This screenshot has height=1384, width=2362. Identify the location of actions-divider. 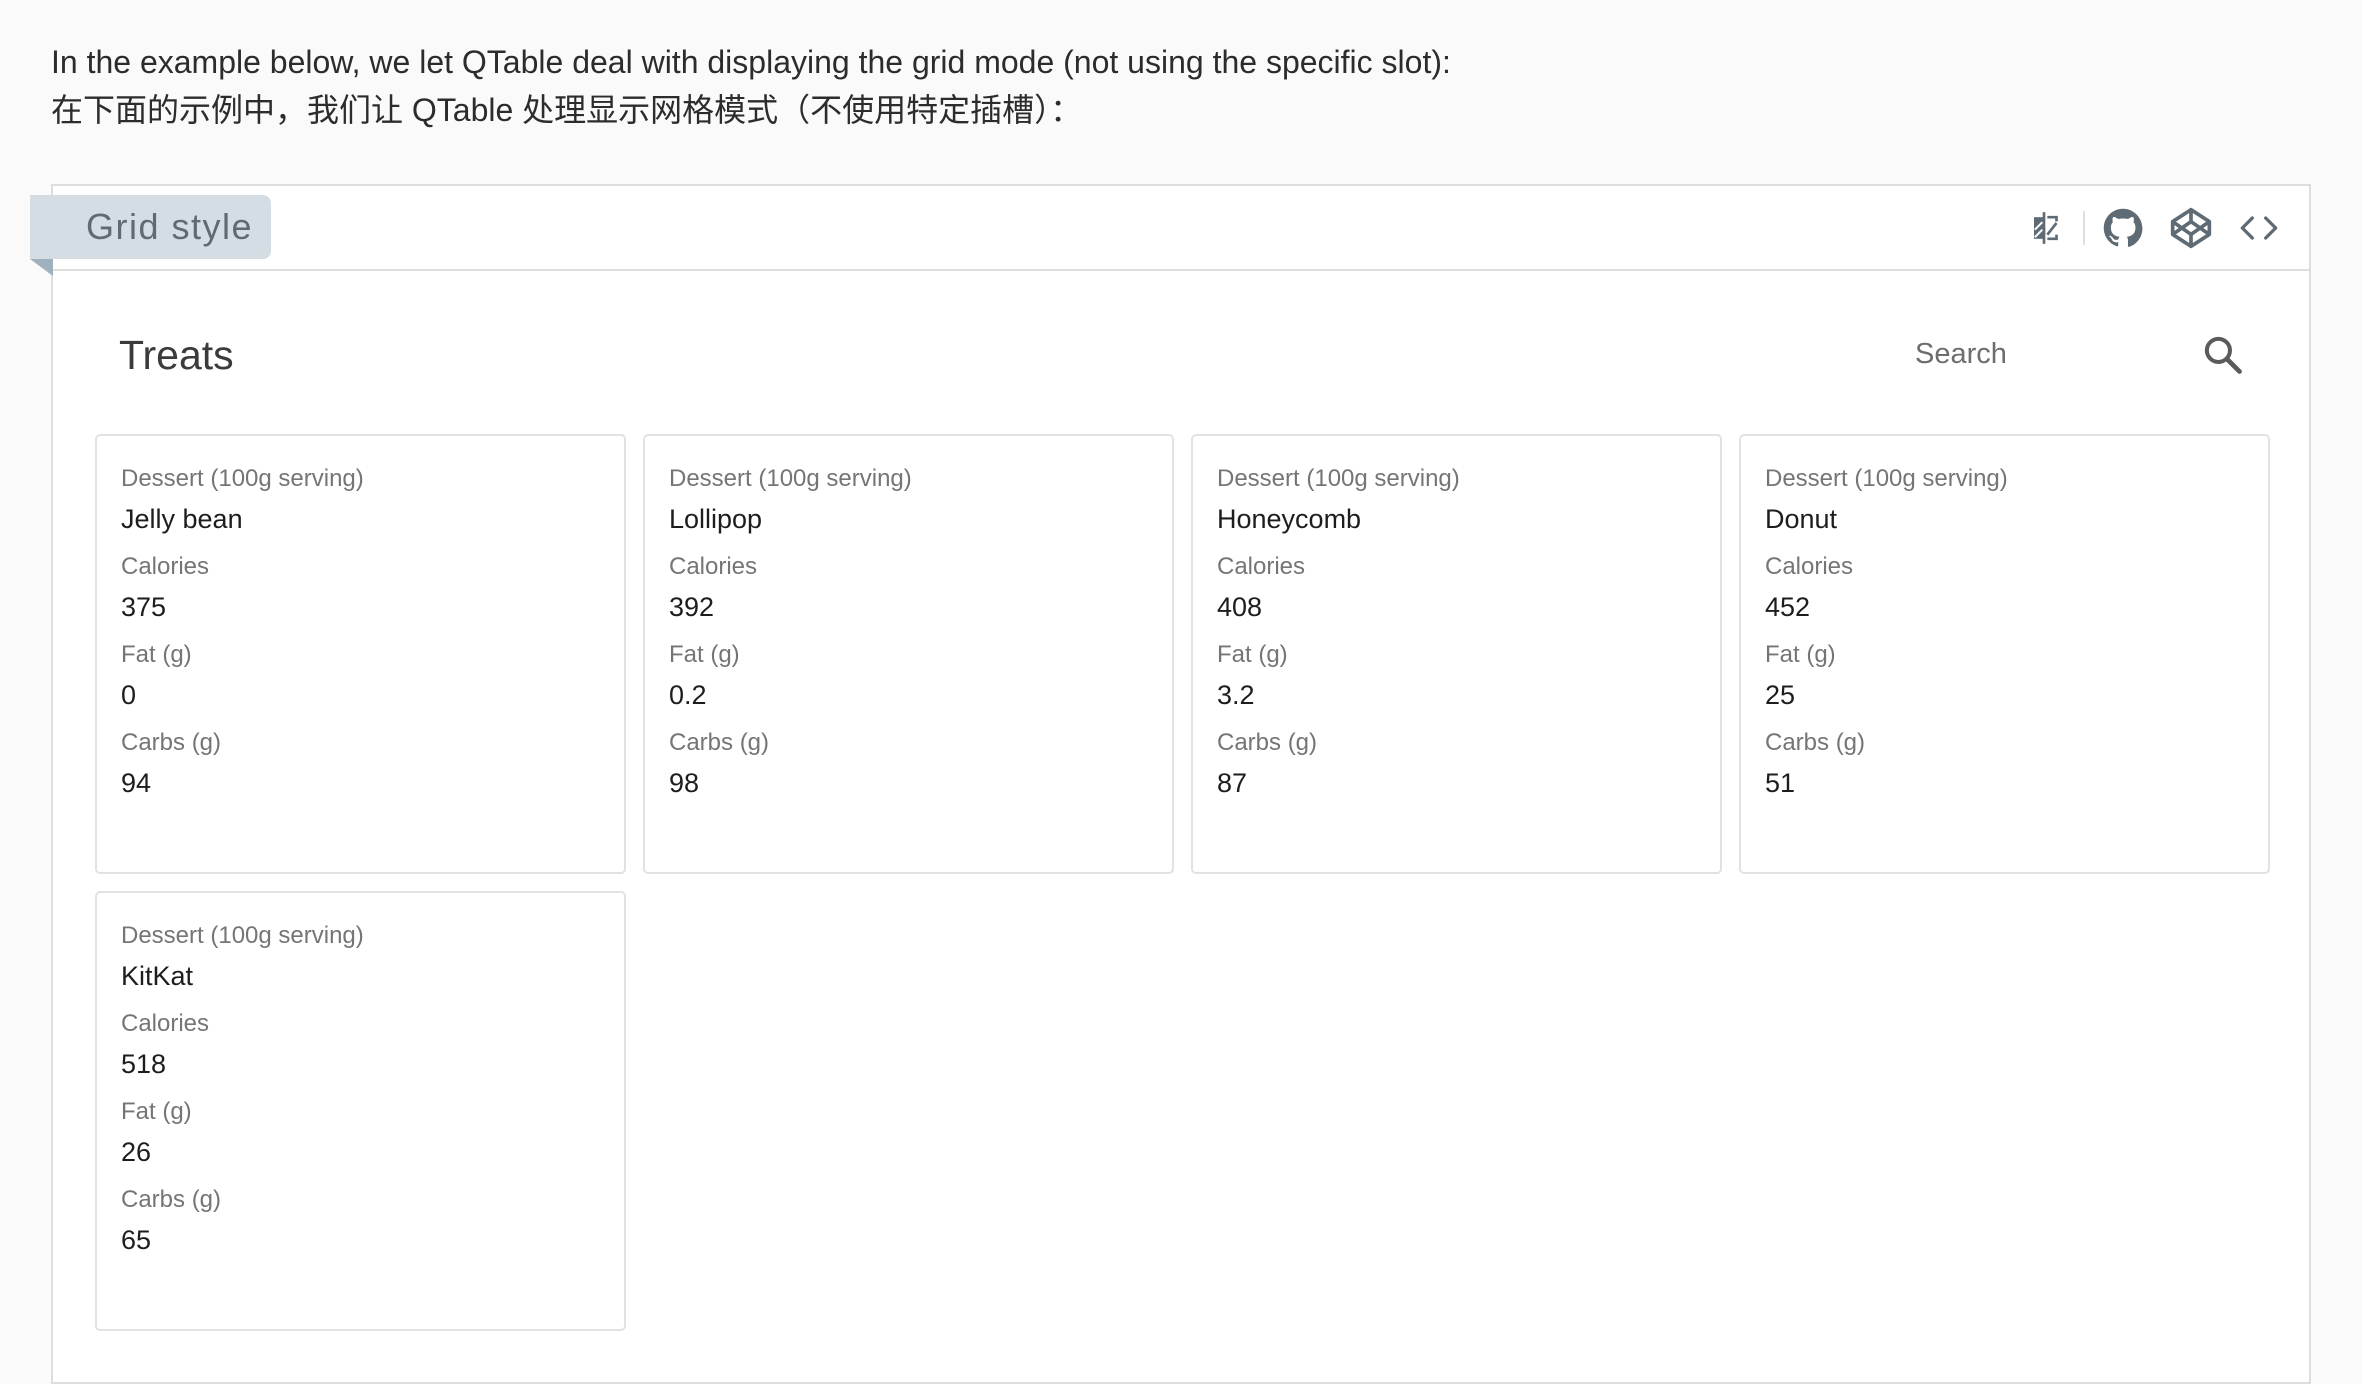
(2084, 228).